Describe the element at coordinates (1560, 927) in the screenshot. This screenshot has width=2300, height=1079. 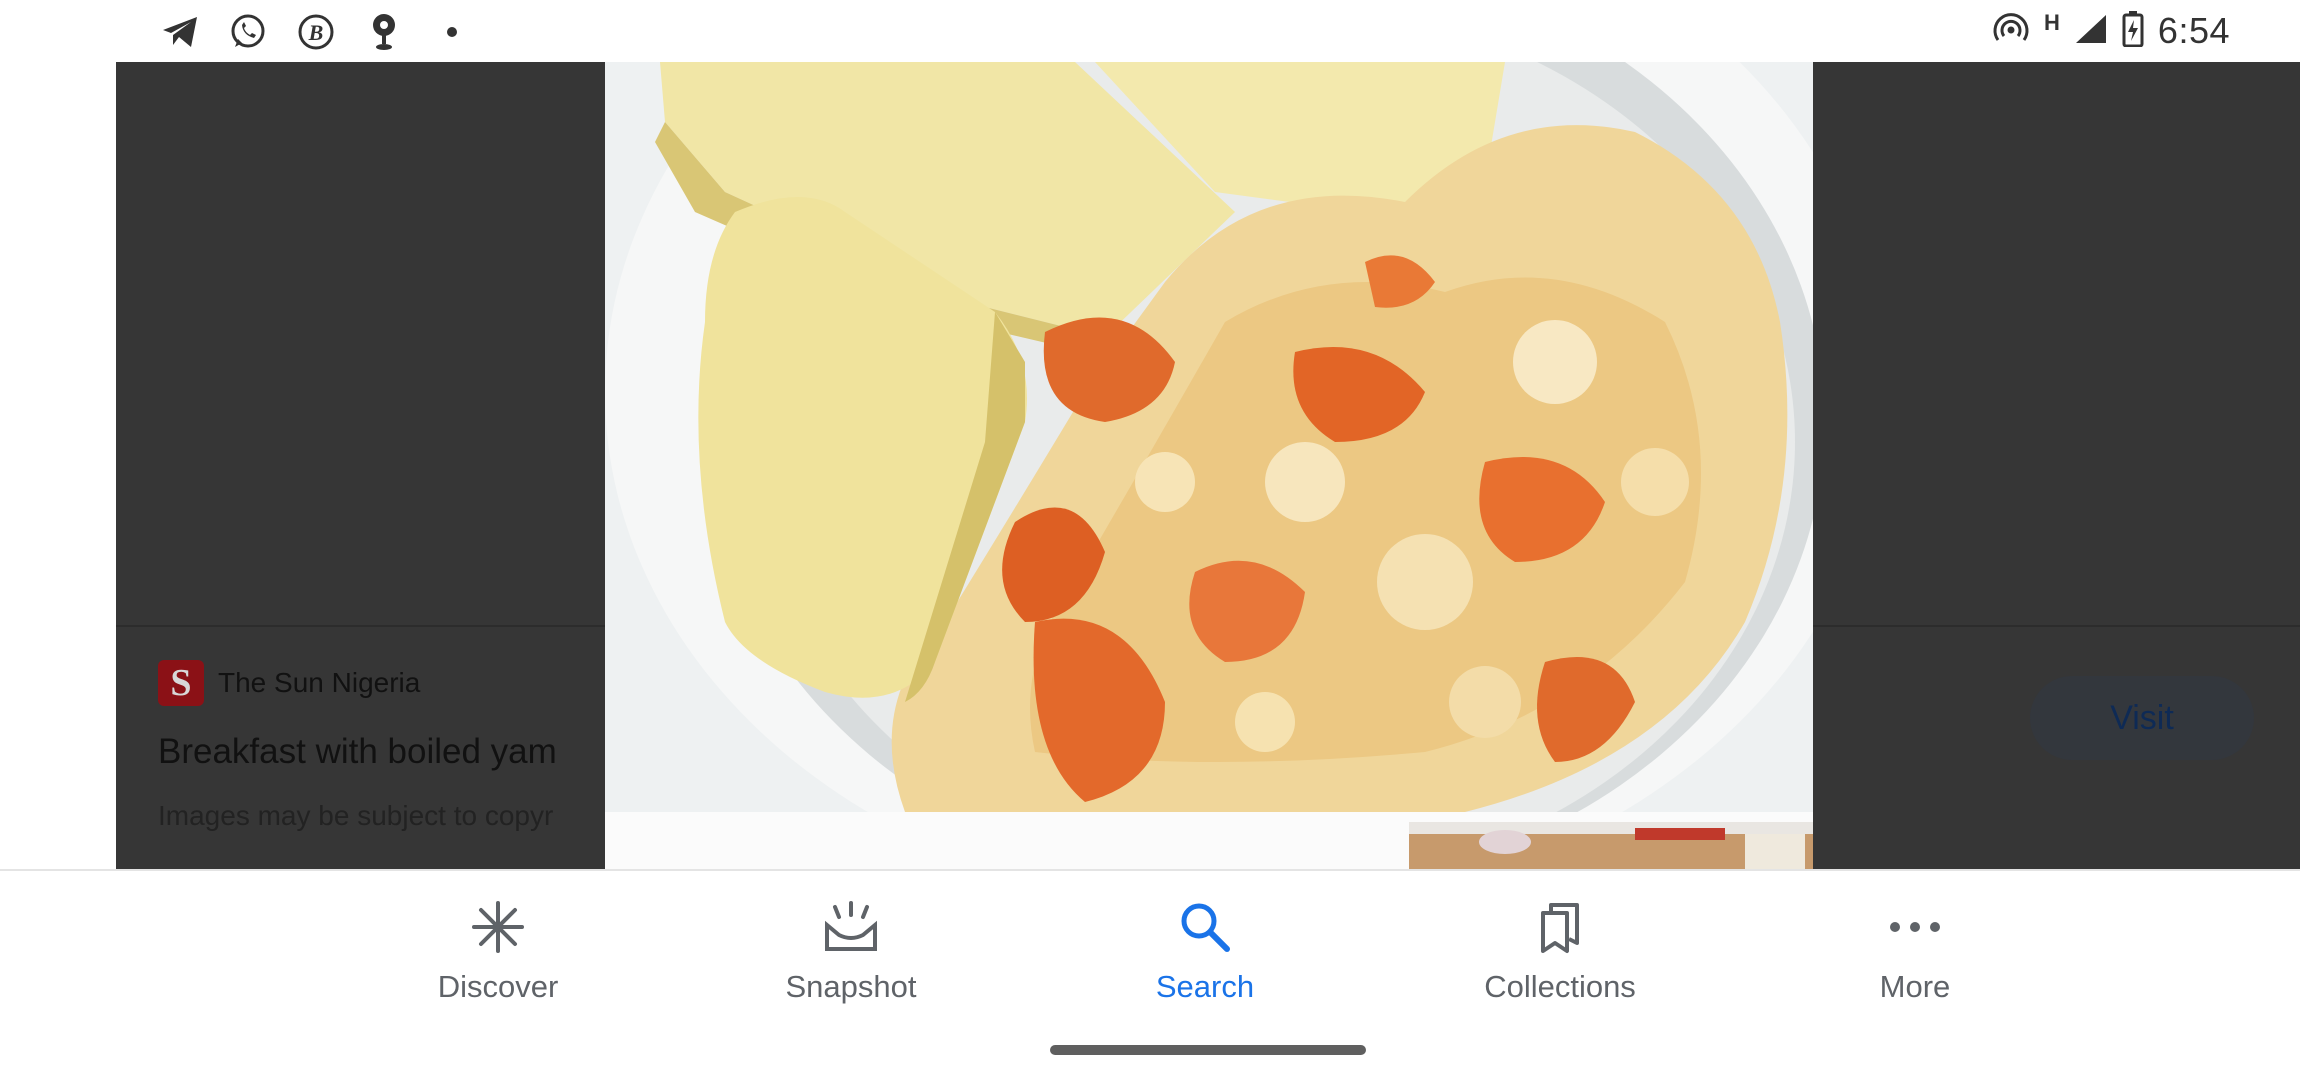
I see `collections-icon` at that location.